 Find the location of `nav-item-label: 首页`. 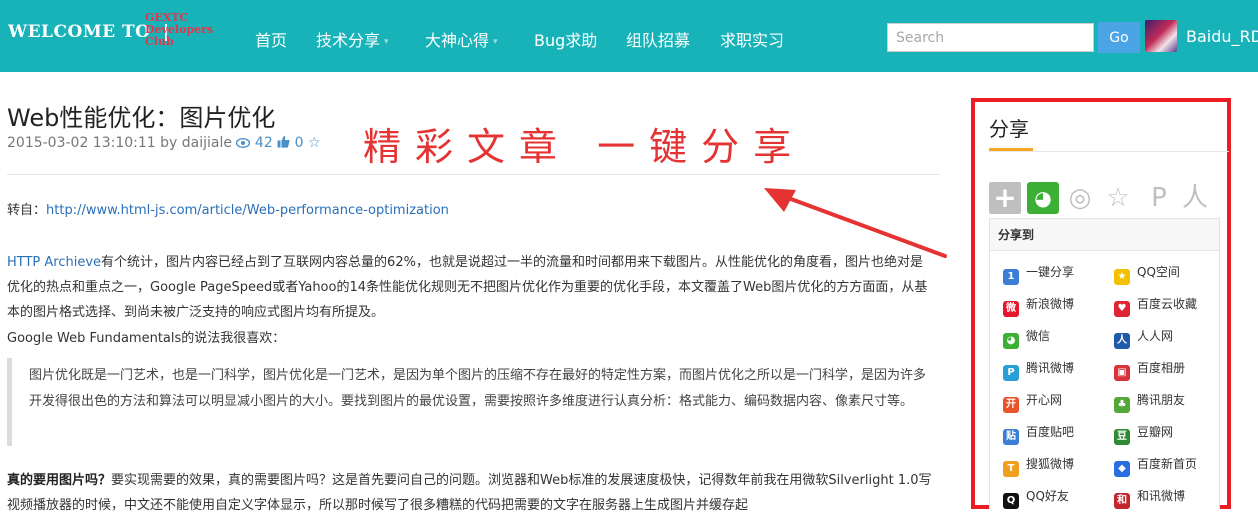

nav-item-label: 首页 is located at coordinates (271, 40).